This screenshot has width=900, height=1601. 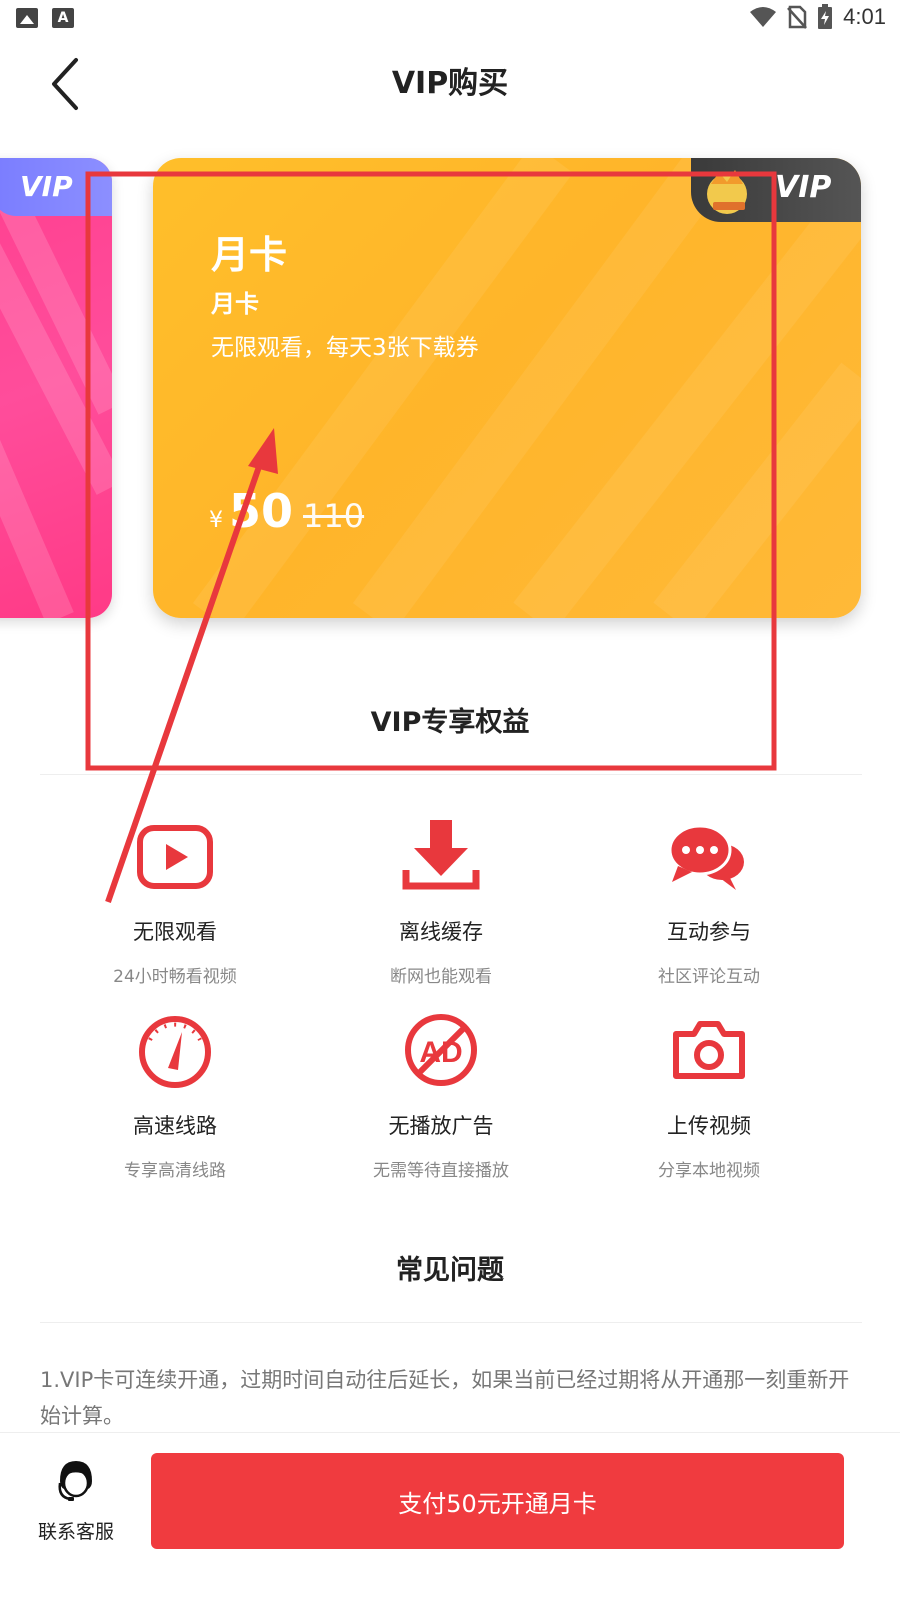 What do you see at coordinates (175, 902) in the screenshot?
I see `benefit-unlimited-watch: 无限观看 24小时畅看视频` at bounding box center [175, 902].